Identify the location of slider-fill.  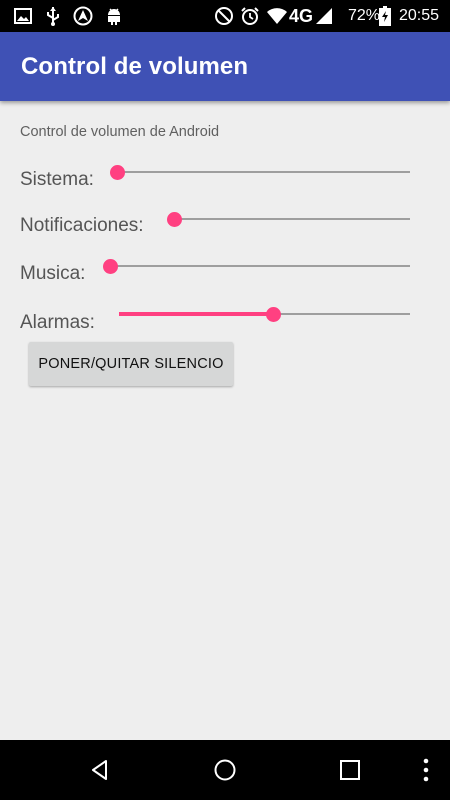
(196, 314).